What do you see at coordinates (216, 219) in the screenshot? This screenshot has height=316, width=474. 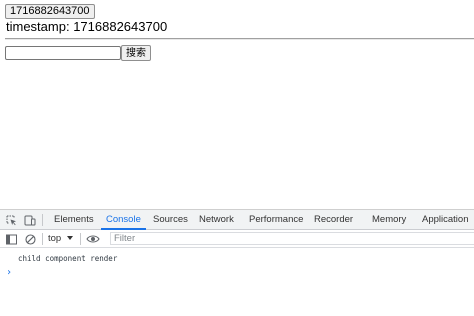 I see `tab-network: Network` at bounding box center [216, 219].